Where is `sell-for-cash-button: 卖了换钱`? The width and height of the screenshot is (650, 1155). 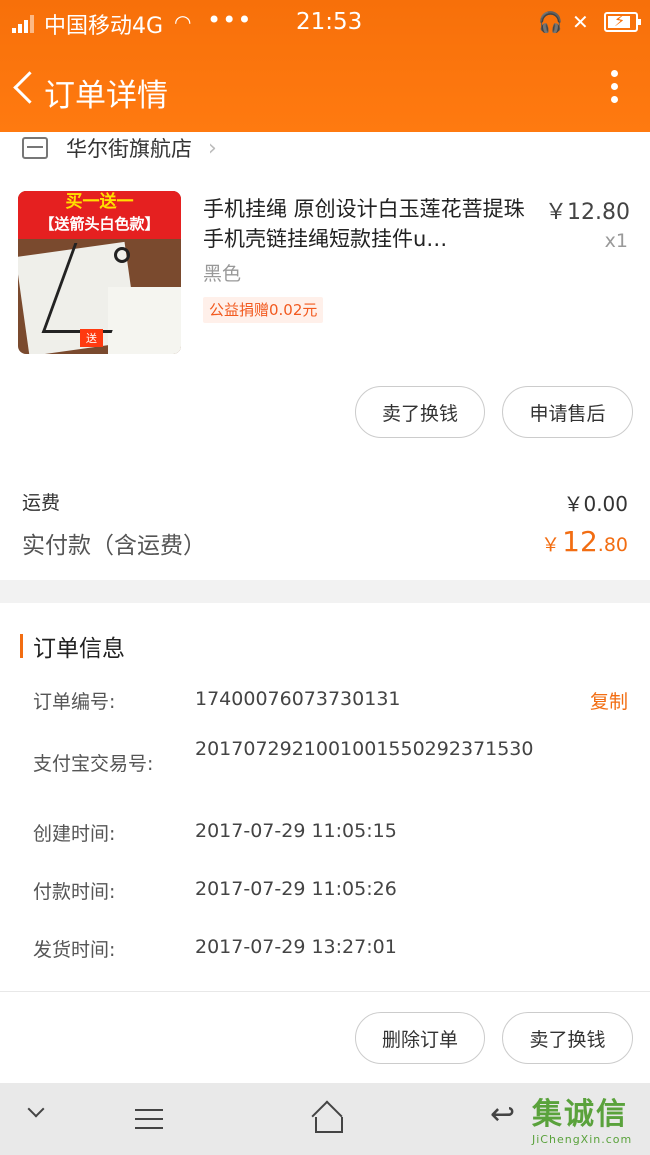 sell-for-cash-button: 卖了换钱 is located at coordinates (420, 412).